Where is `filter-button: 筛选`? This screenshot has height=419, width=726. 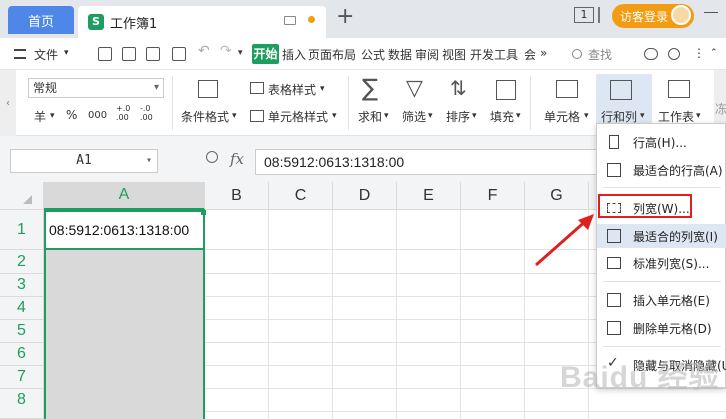
filter-button: 筛选 is located at coordinates (414, 116).